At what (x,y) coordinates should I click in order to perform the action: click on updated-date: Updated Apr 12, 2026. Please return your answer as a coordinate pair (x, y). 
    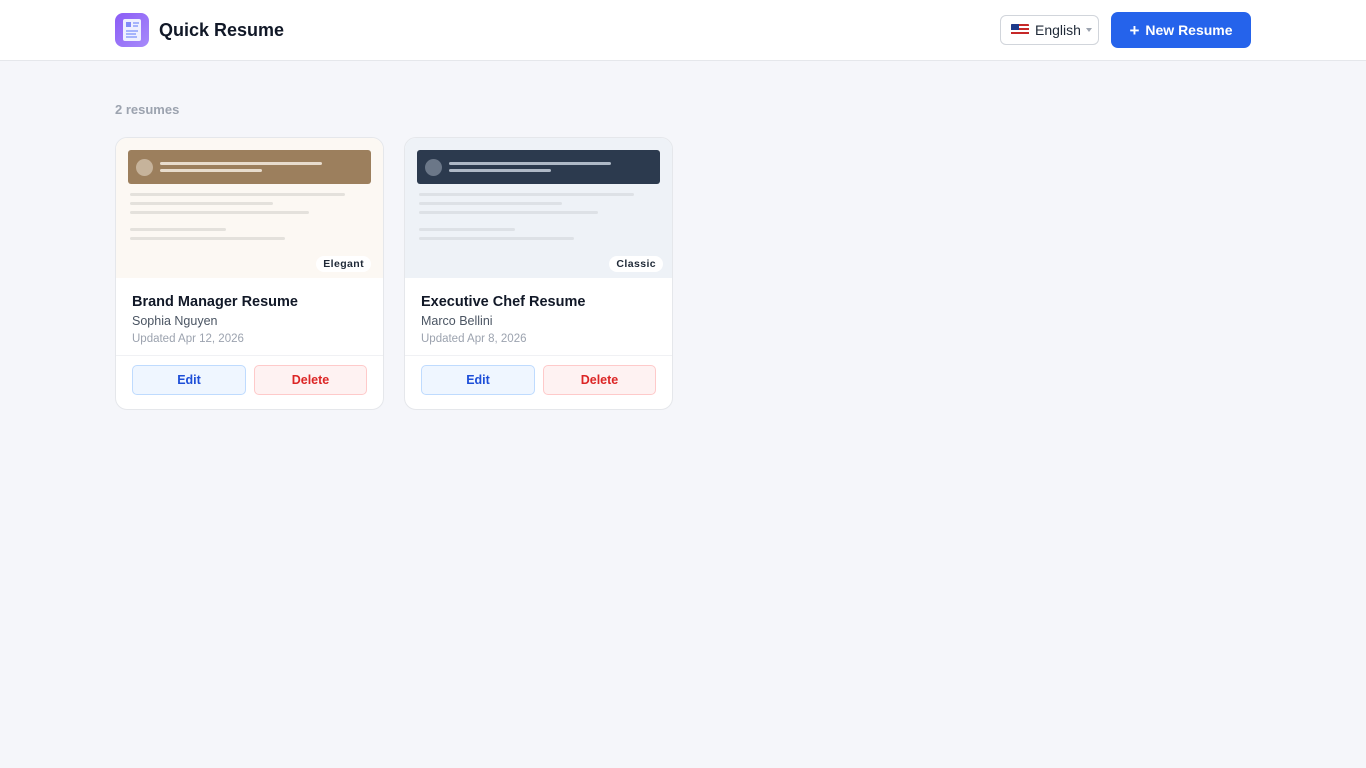
    Looking at the image, I should click on (188, 339).